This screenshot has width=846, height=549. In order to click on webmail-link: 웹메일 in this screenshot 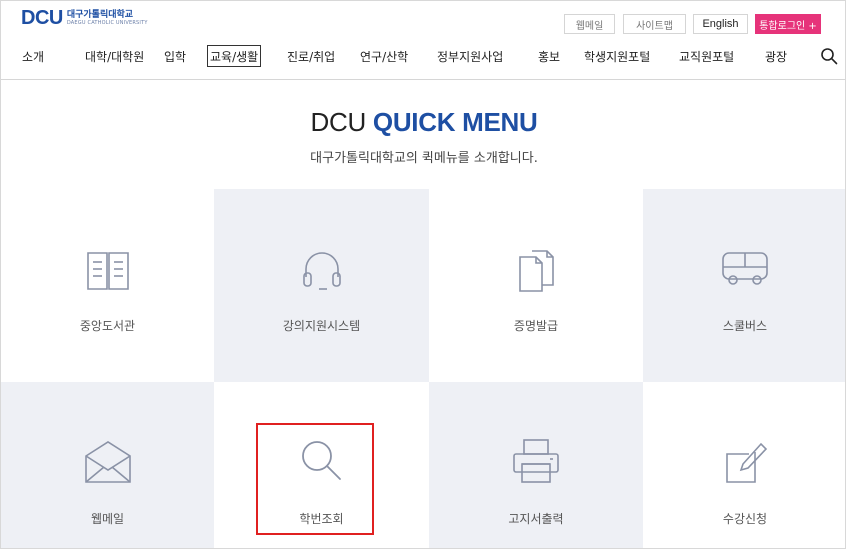, I will do `click(589, 24)`.